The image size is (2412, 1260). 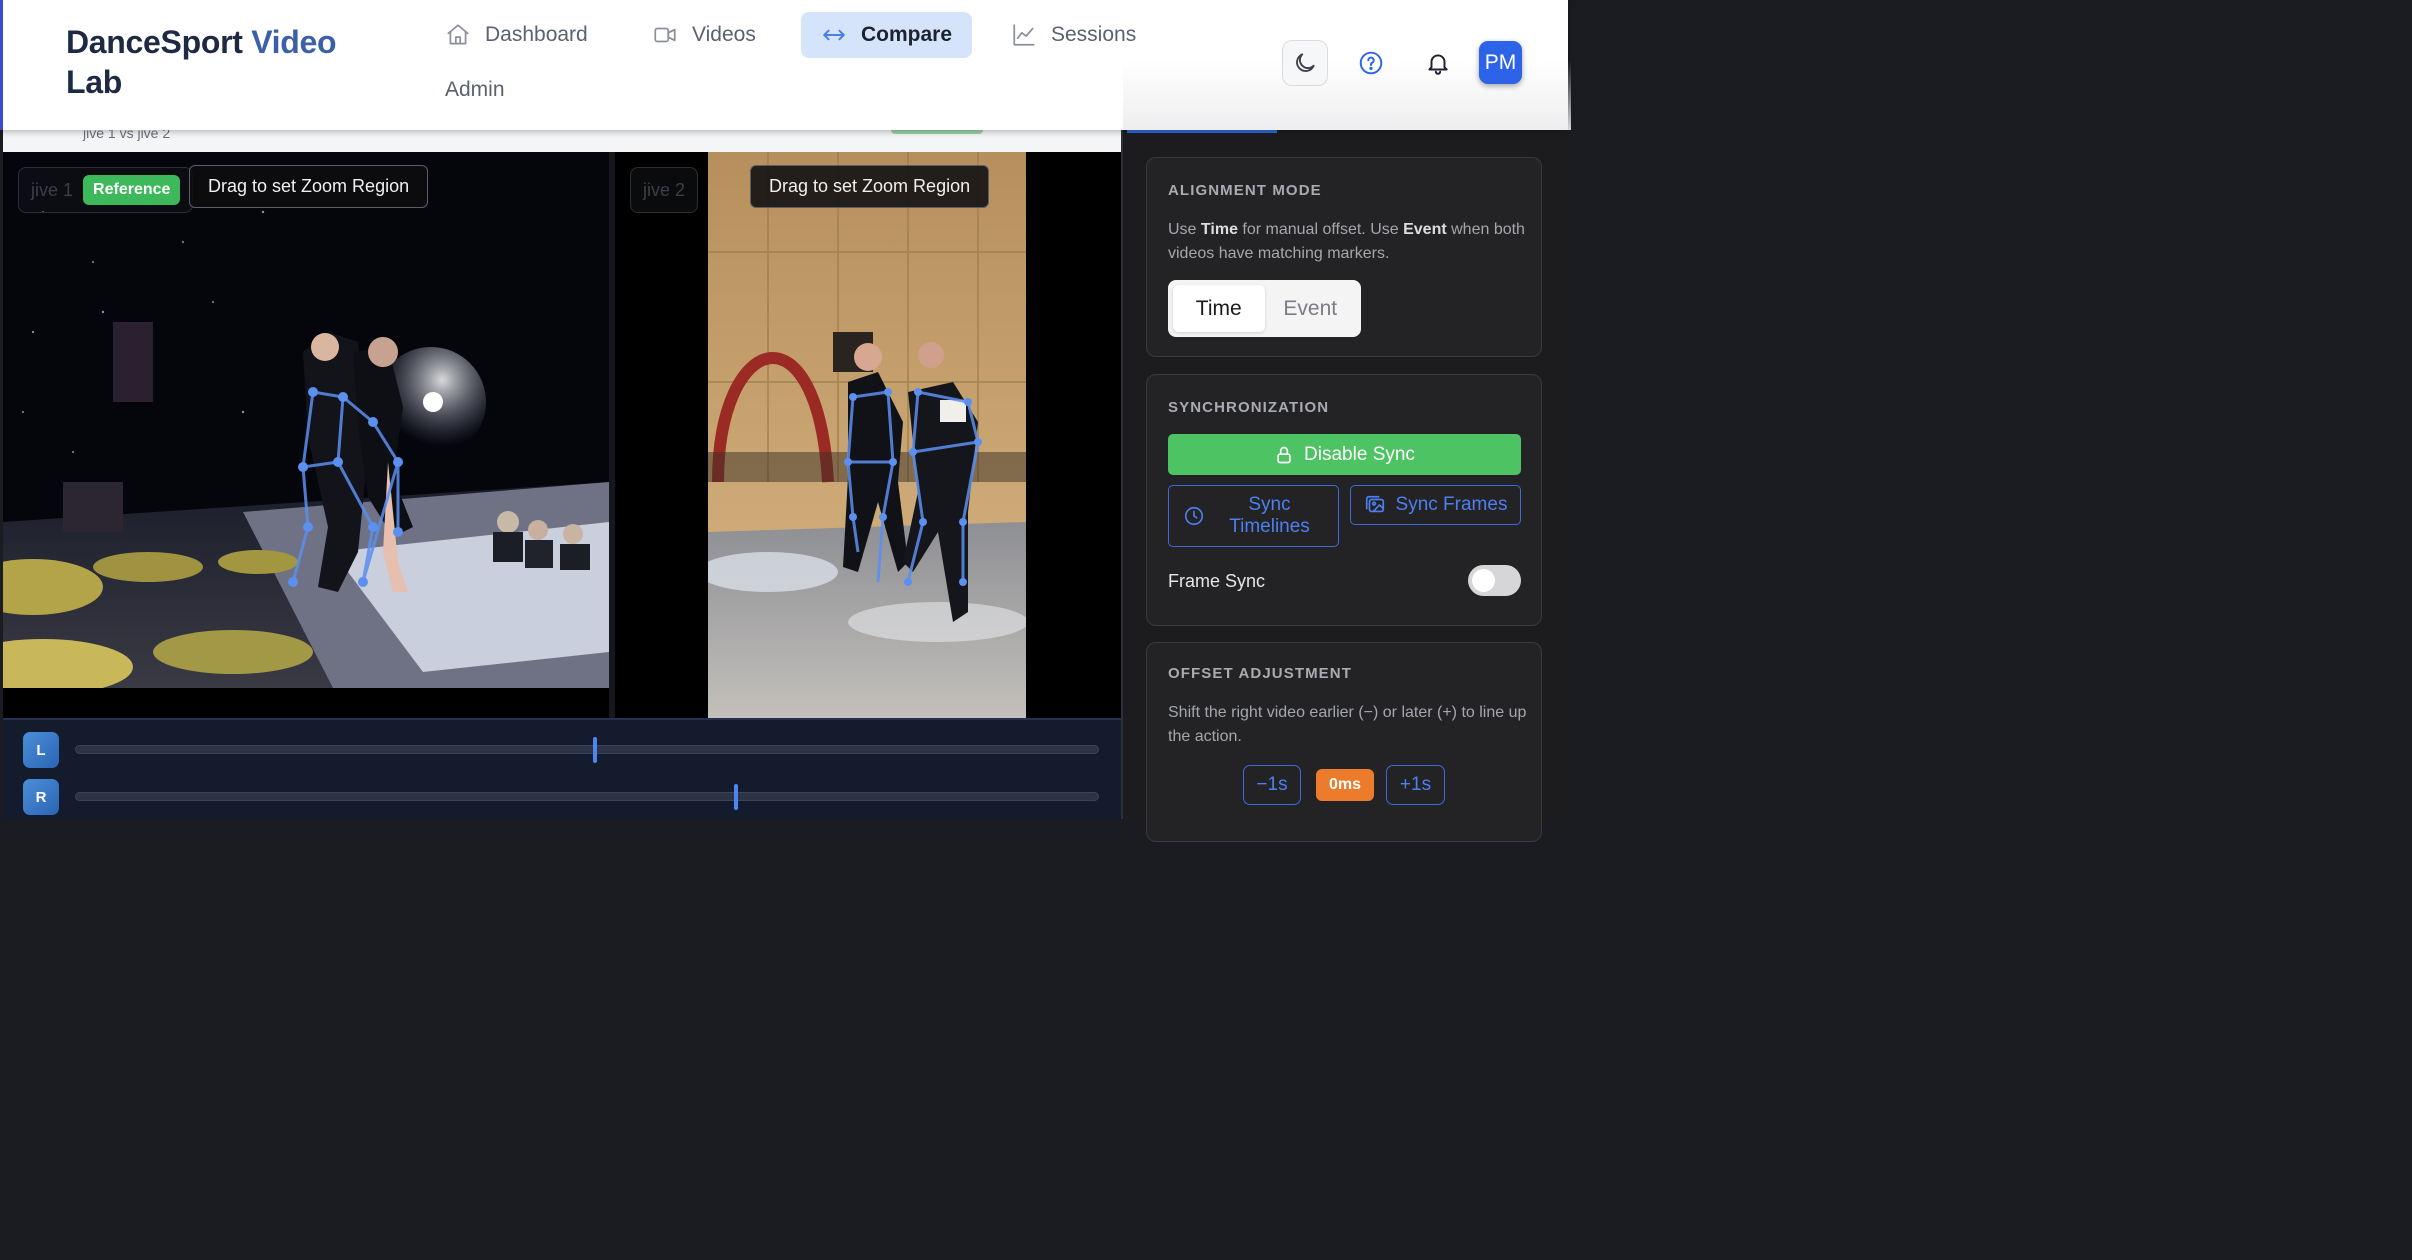 I want to click on nav-dashboard: Dashboard, so click(x=516, y=35).